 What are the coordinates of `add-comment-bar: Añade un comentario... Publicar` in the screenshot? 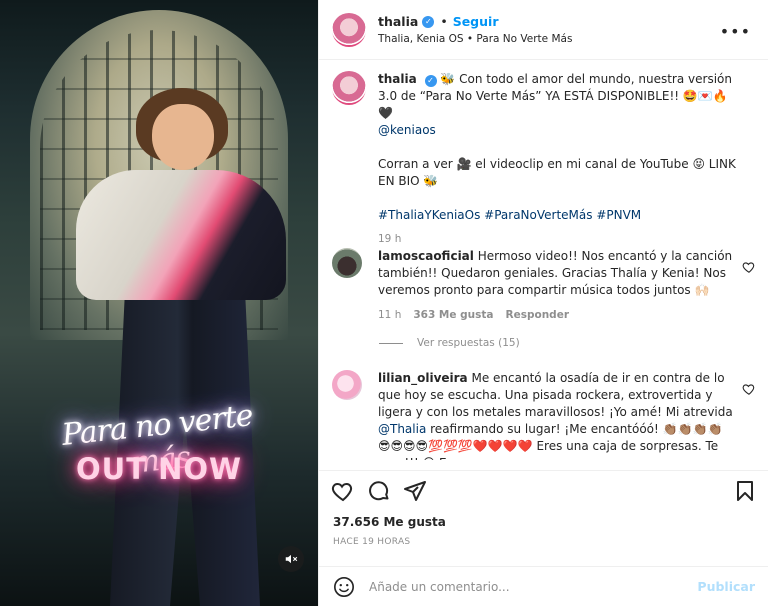 It's located at (543, 586).